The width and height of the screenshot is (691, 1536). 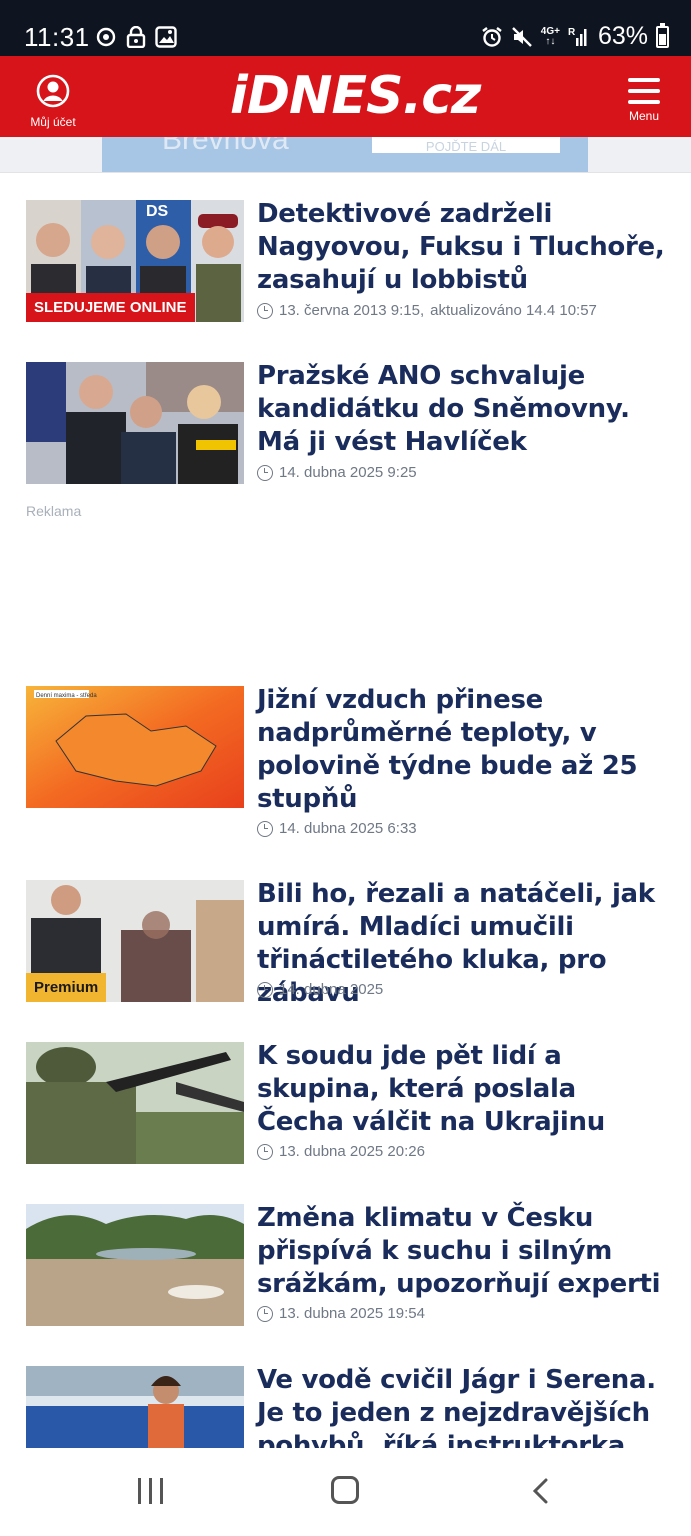 I want to click on swimming-pool-photo, so click(x=135, y=1407).